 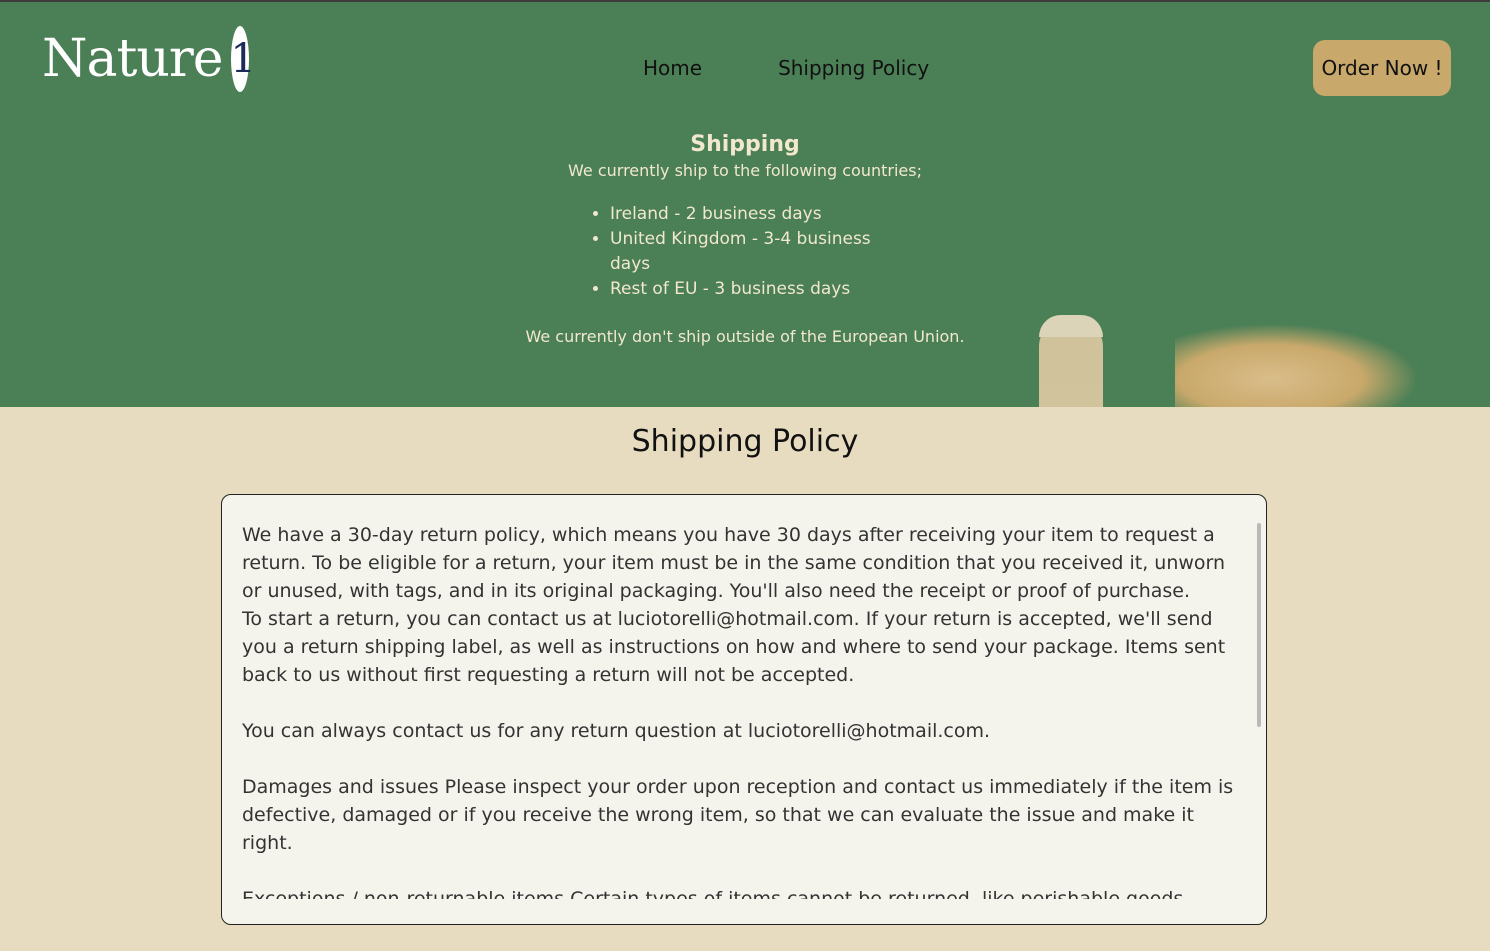 What do you see at coordinates (243, 59) in the screenshot?
I see `logo-badge: 1` at bounding box center [243, 59].